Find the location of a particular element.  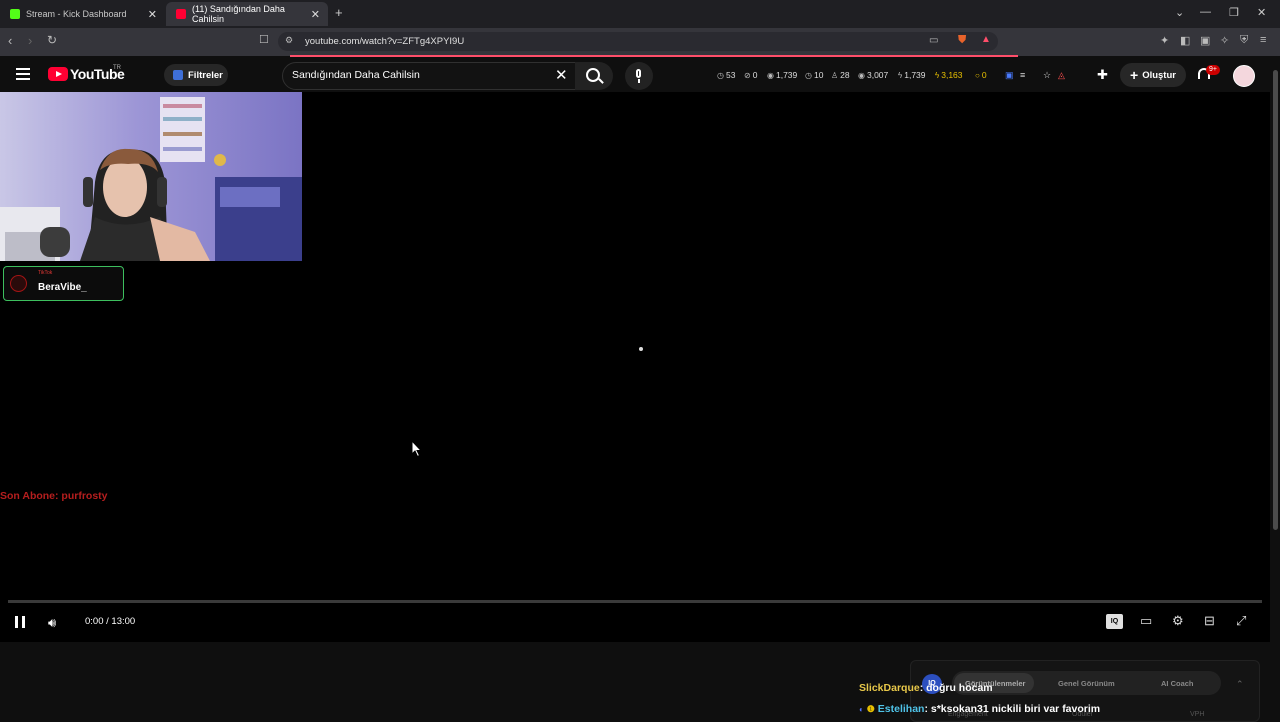

webcam-overlay is located at coordinates (151, 176).